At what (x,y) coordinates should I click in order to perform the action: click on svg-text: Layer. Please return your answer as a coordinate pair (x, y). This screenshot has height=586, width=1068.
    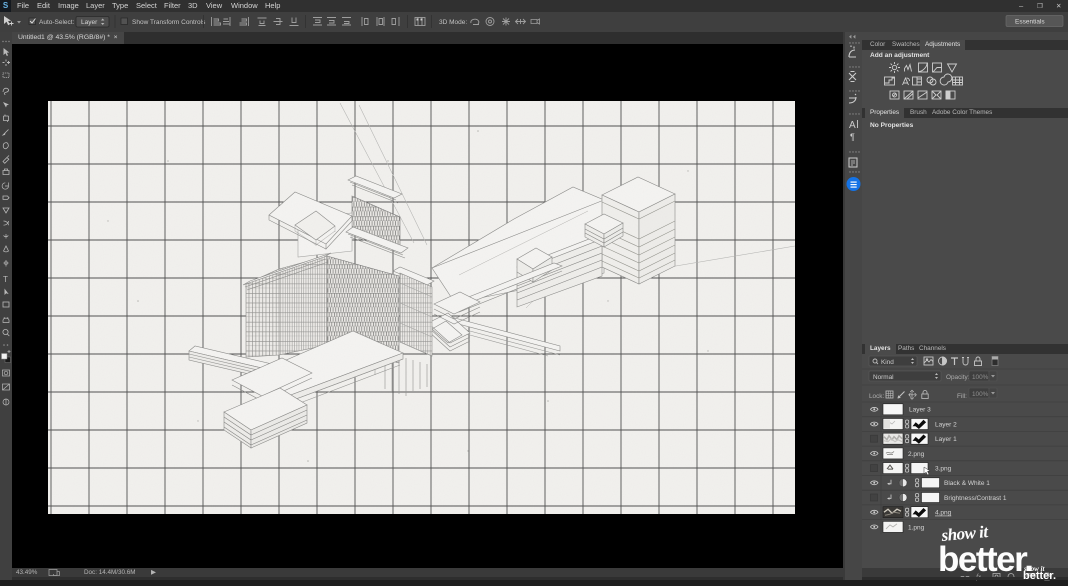
    Looking at the image, I should click on (89, 22).